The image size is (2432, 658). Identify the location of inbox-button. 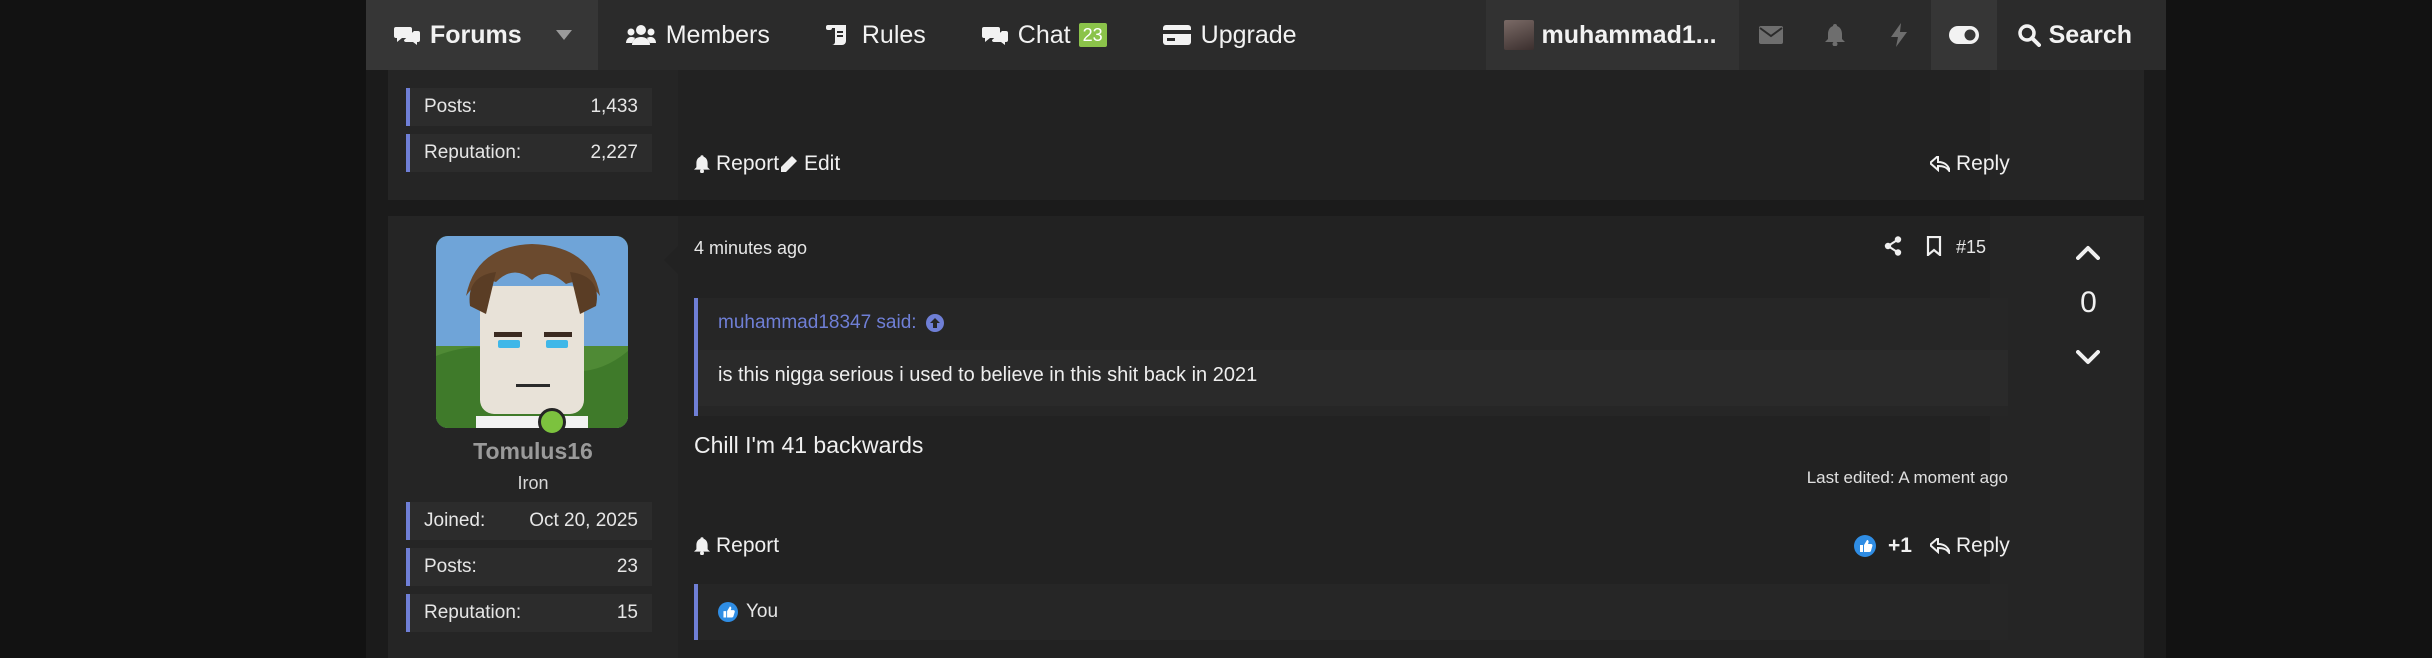
(1771, 35).